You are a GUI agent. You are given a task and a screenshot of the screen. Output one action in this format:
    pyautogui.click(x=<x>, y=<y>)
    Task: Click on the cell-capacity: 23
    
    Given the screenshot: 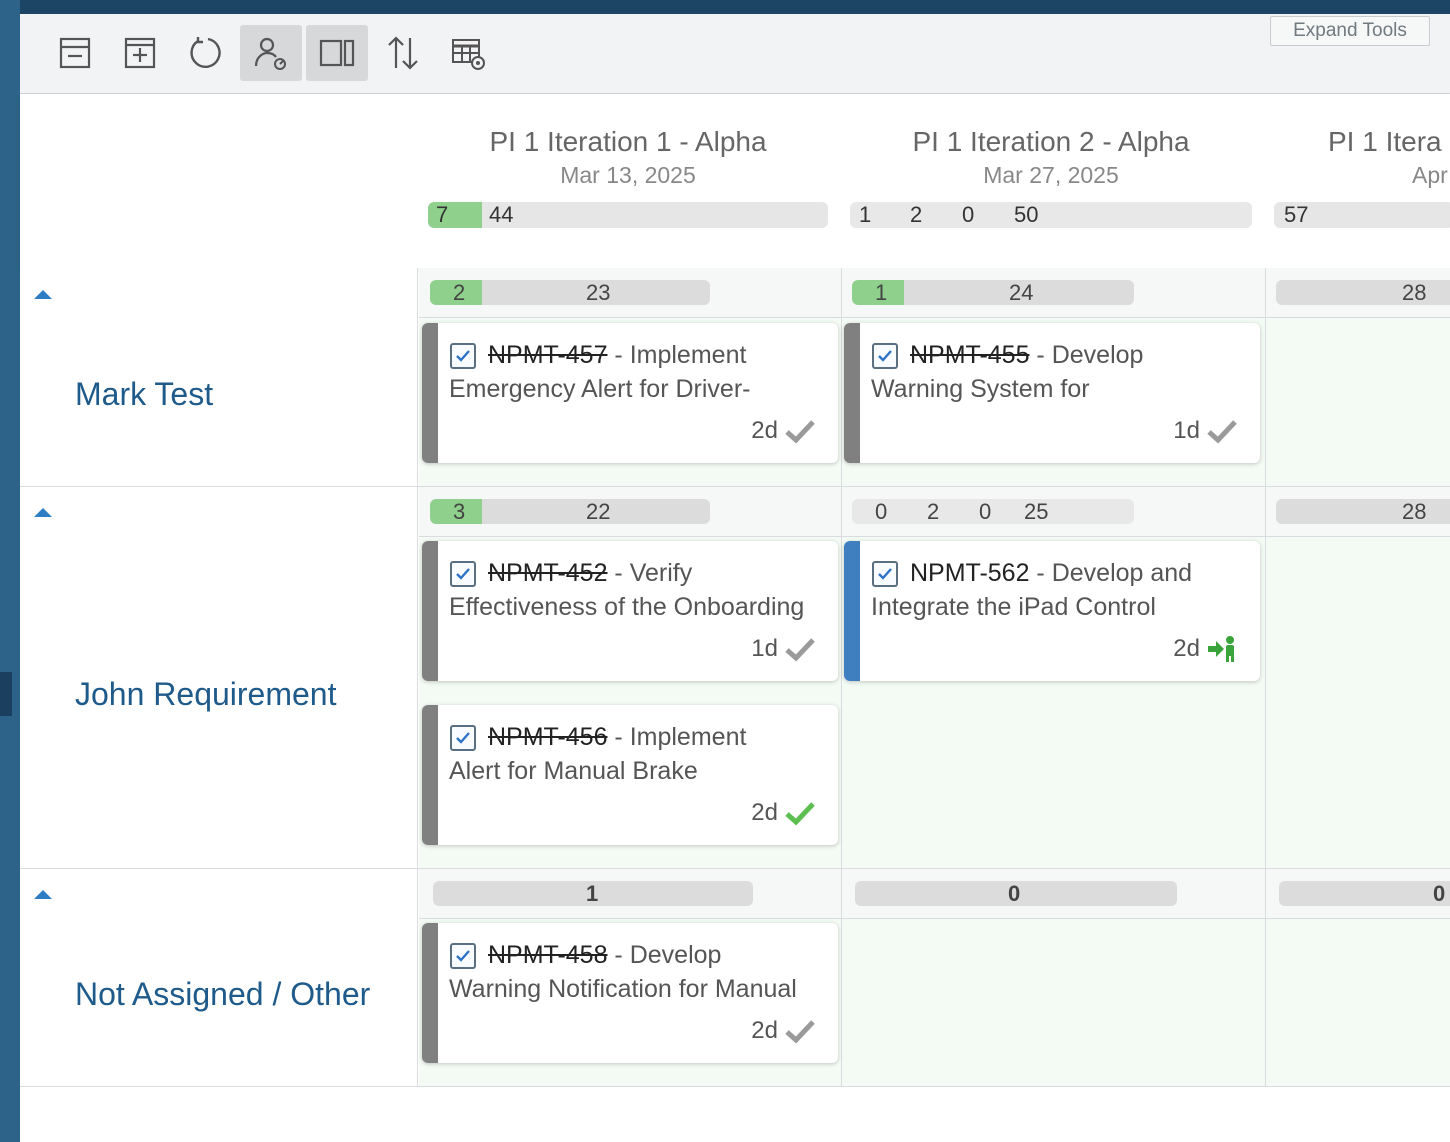 What is the action you would take?
    pyautogui.click(x=598, y=292)
    